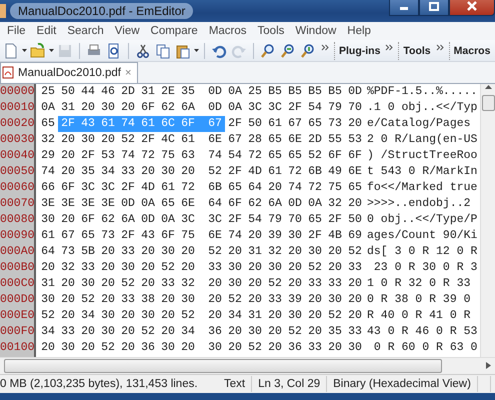 The image size is (495, 400). I want to click on close-button, so click(472, 8).